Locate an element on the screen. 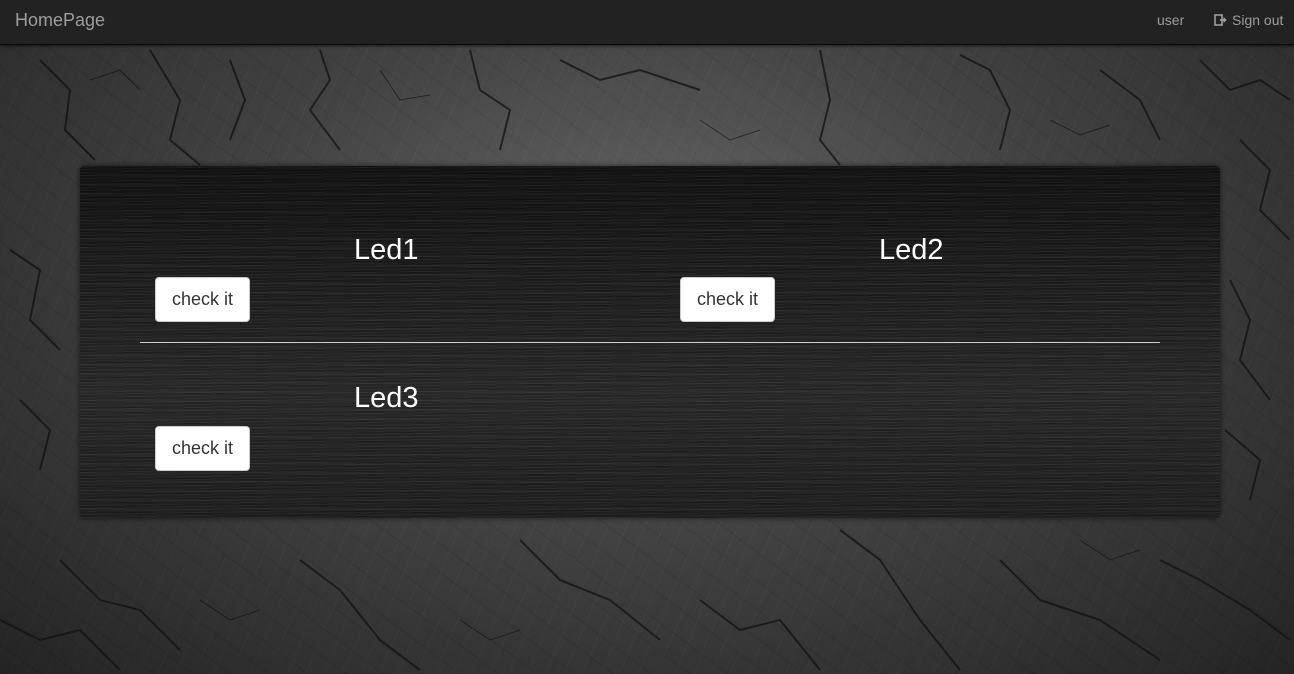 This screenshot has width=1294, height=674. signout-link: Sign out is located at coordinates (1248, 20).